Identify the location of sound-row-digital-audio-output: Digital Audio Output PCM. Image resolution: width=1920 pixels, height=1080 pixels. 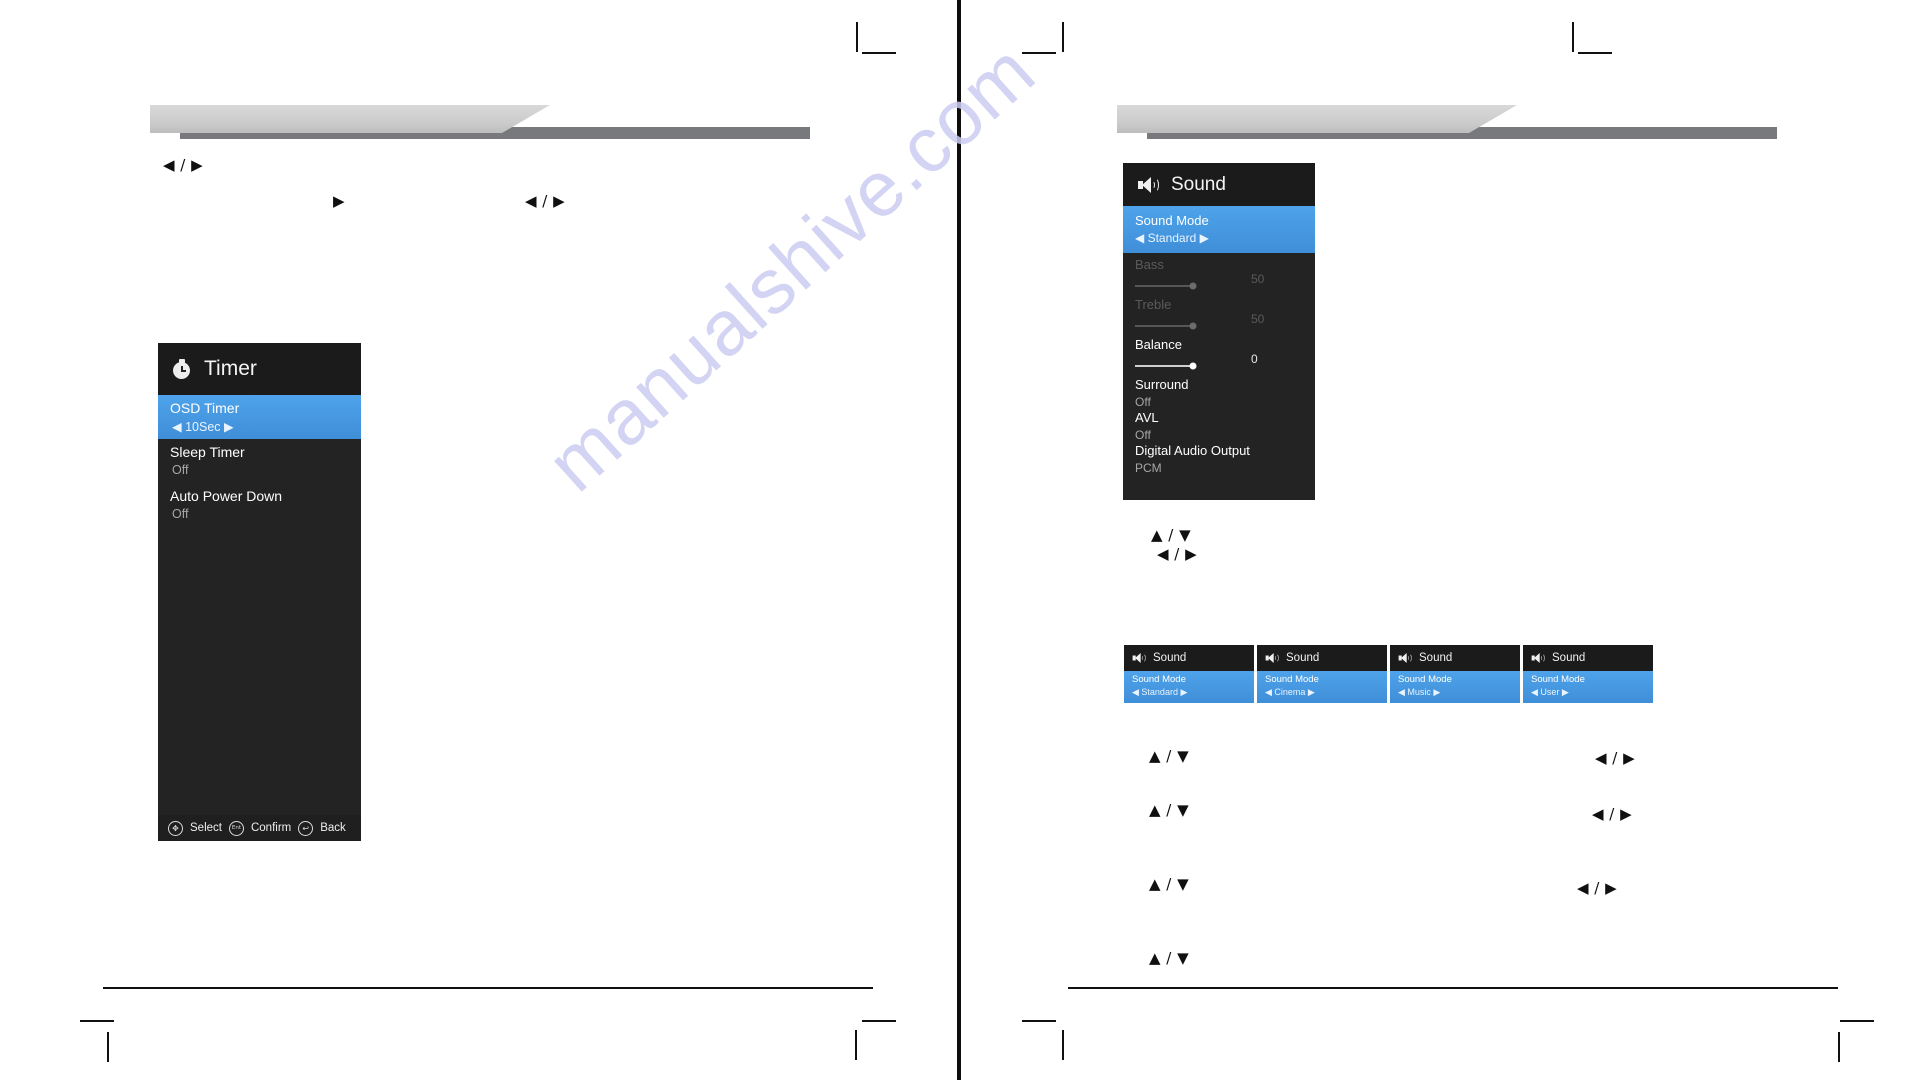
(1219, 457).